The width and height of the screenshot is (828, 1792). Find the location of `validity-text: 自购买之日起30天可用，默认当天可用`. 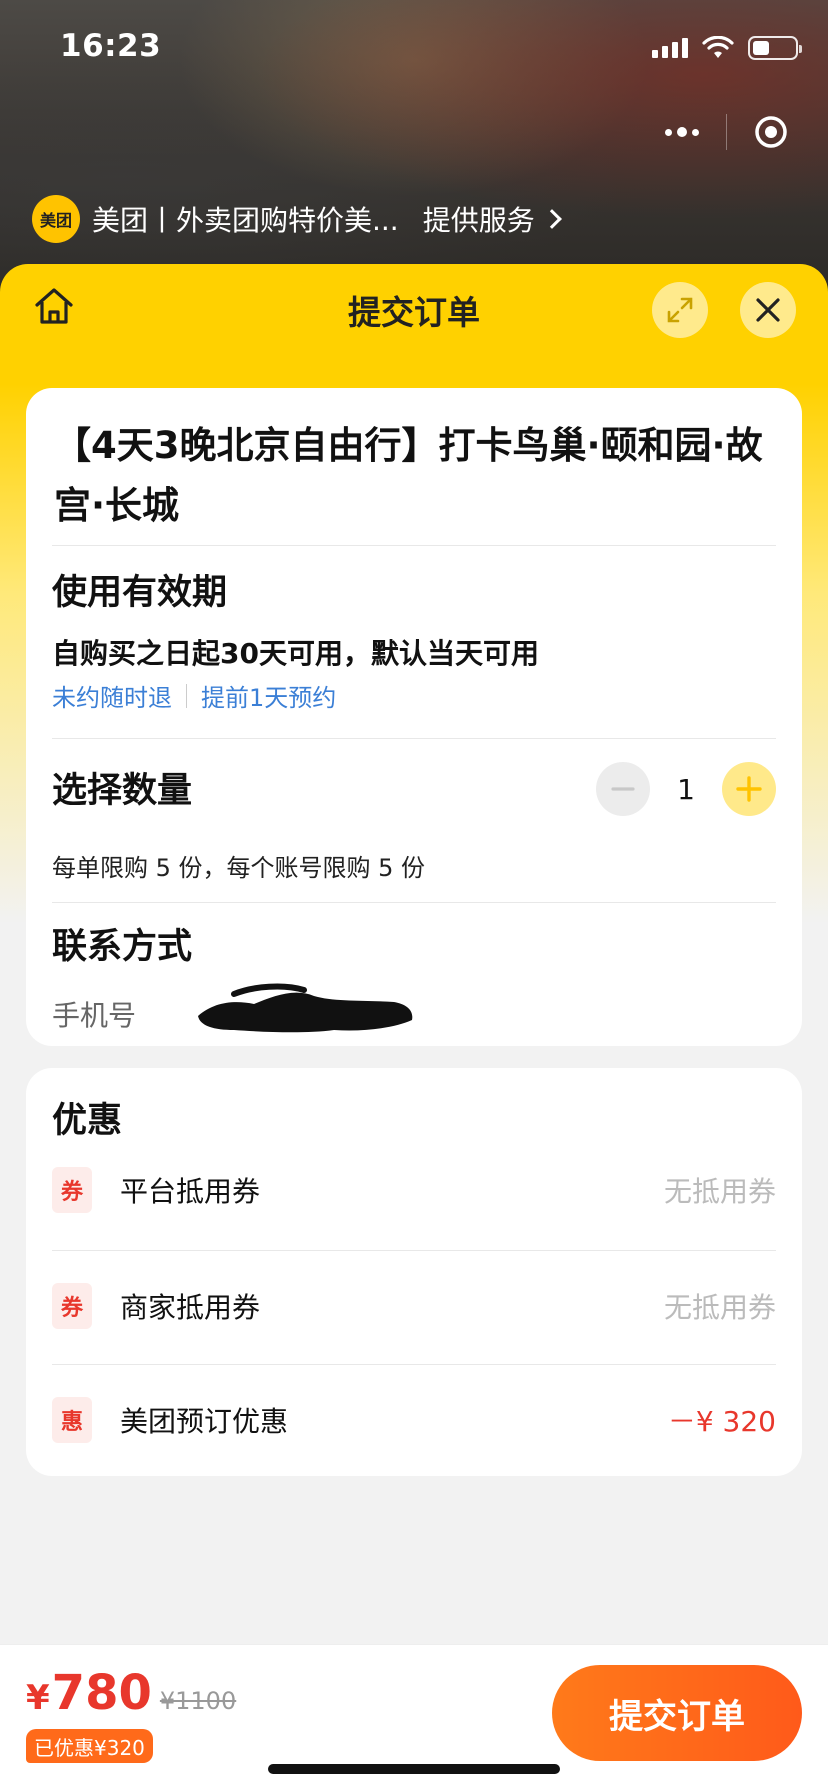

validity-text: 自购买之日起30天可用，默认当天可用 is located at coordinates (295, 653).